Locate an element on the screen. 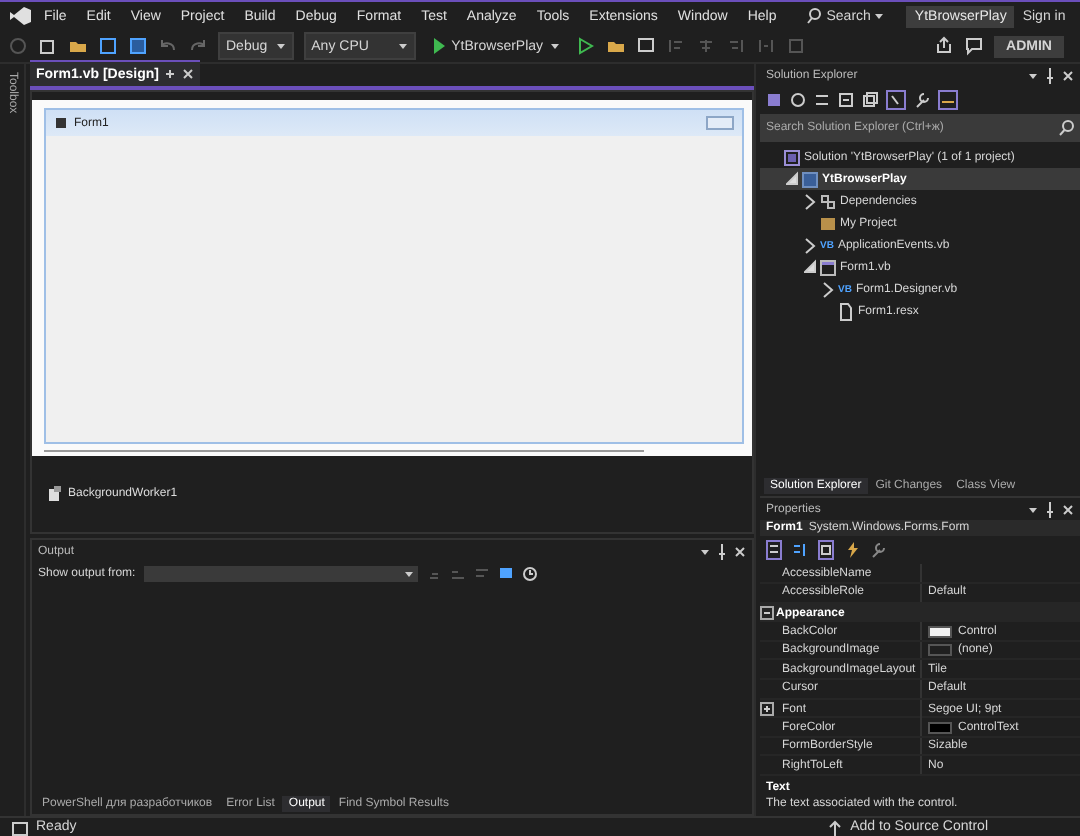 Image resolution: width=1080 pixels, height=836 pixels. feedback-icon is located at coordinates (974, 46).